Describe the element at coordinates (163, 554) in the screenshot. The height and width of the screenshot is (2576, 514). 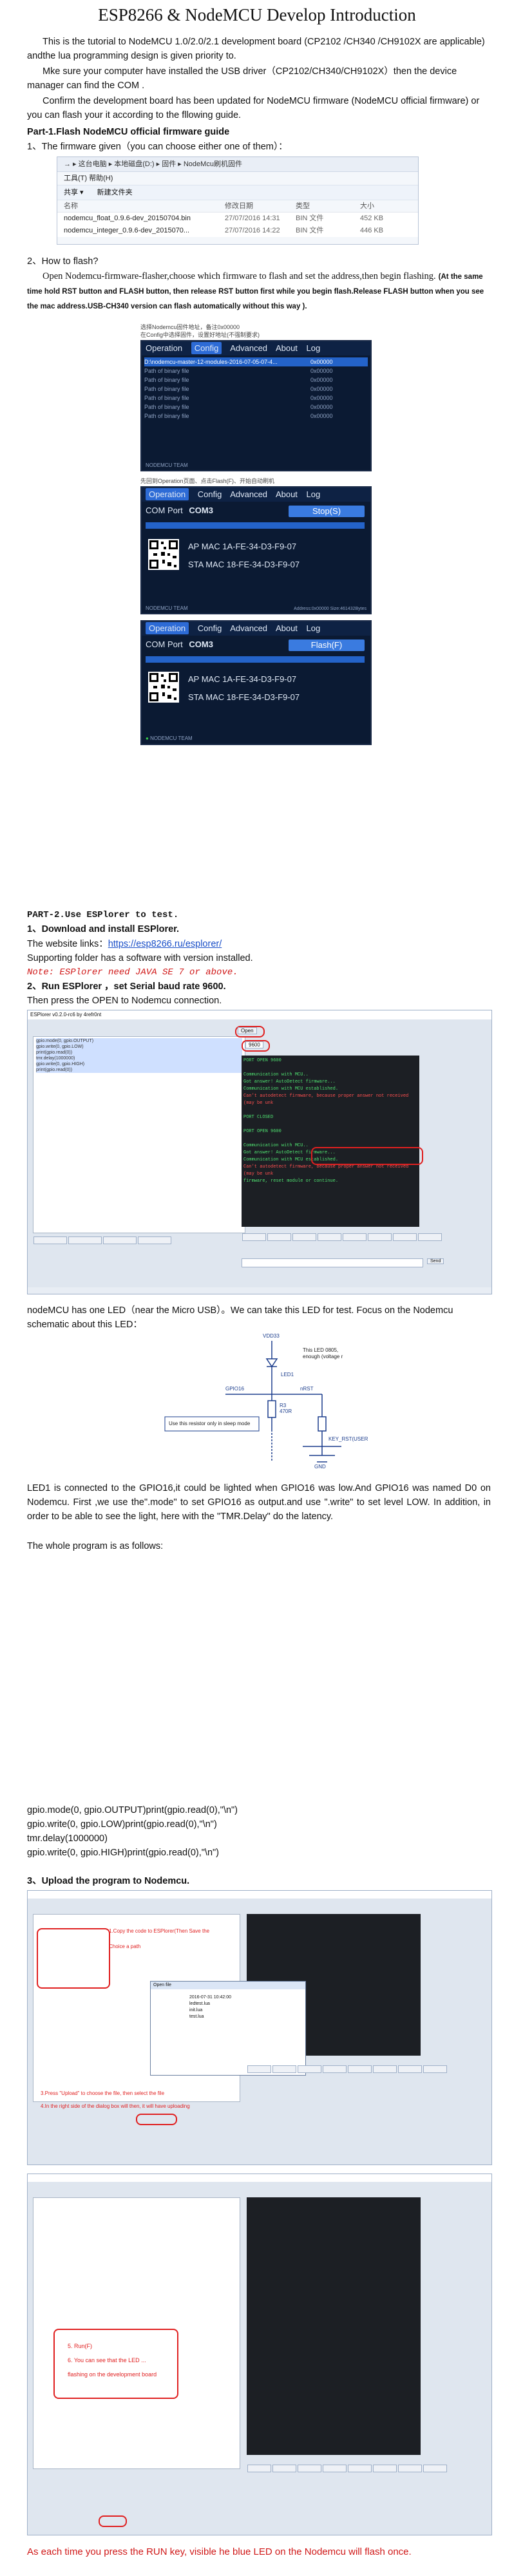
I see `qr-code-icon` at that location.